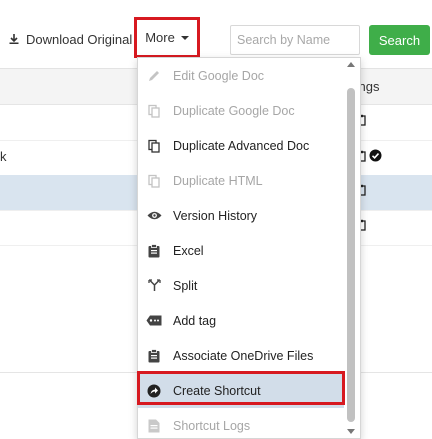 This screenshot has height=439, width=432. Describe the element at coordinates (241, 320) in the screenshot. I see `menu-item-add-tag: Add tag` at that location.